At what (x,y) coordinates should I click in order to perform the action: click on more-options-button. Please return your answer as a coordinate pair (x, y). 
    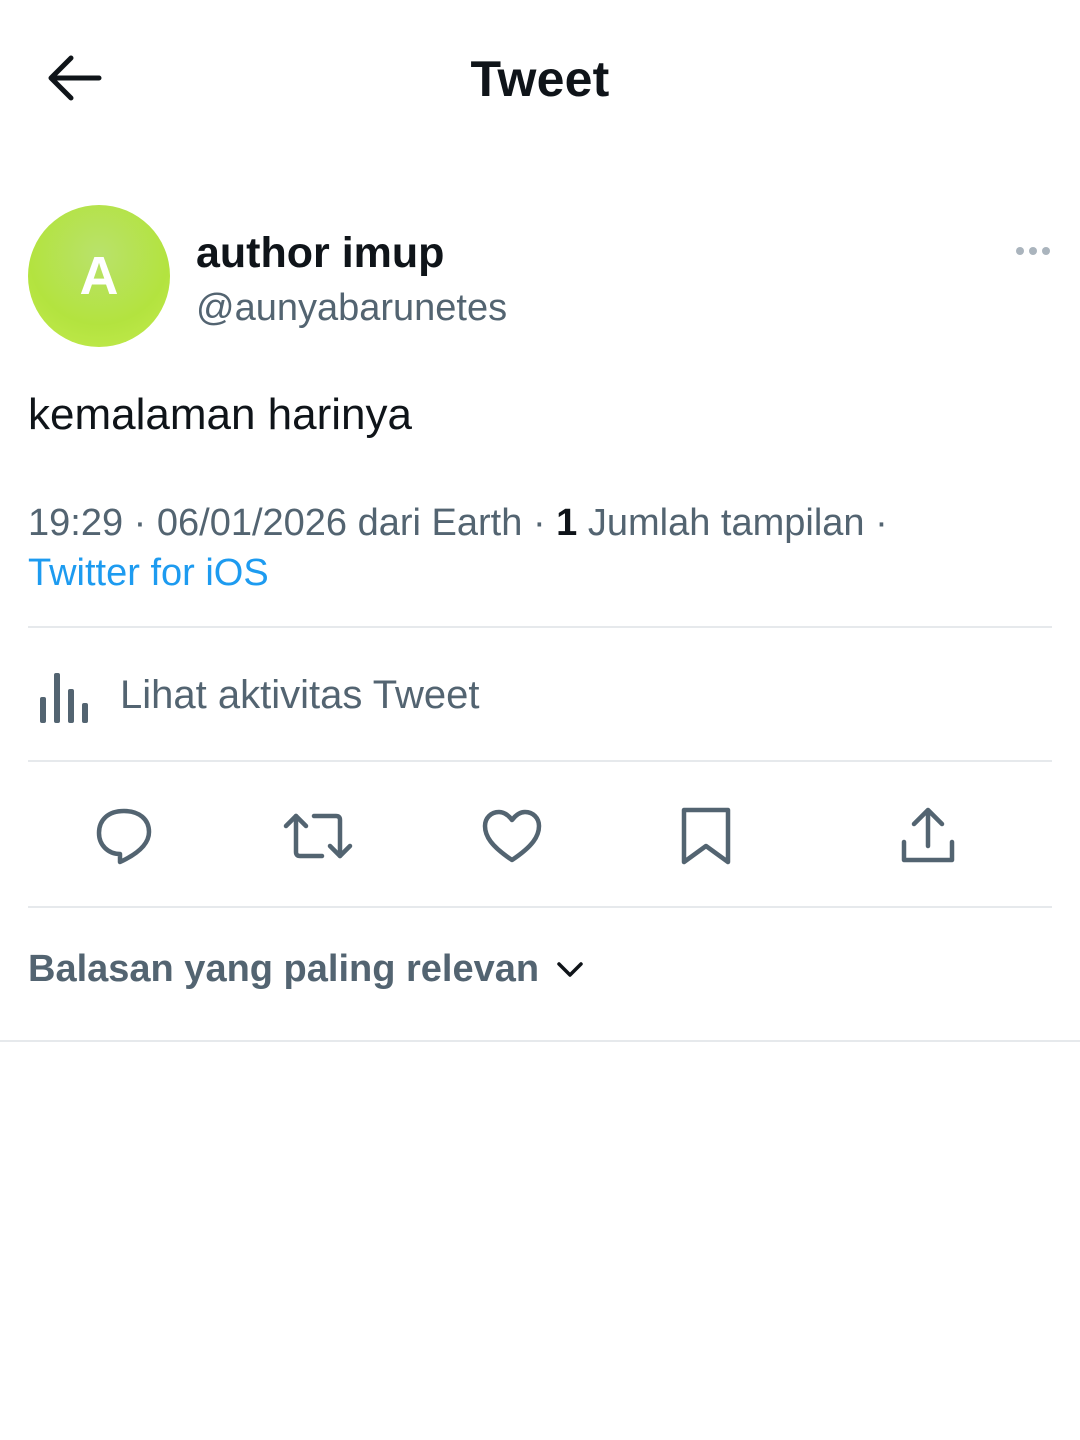
    Looking at the image, I should click on (1033, 251).